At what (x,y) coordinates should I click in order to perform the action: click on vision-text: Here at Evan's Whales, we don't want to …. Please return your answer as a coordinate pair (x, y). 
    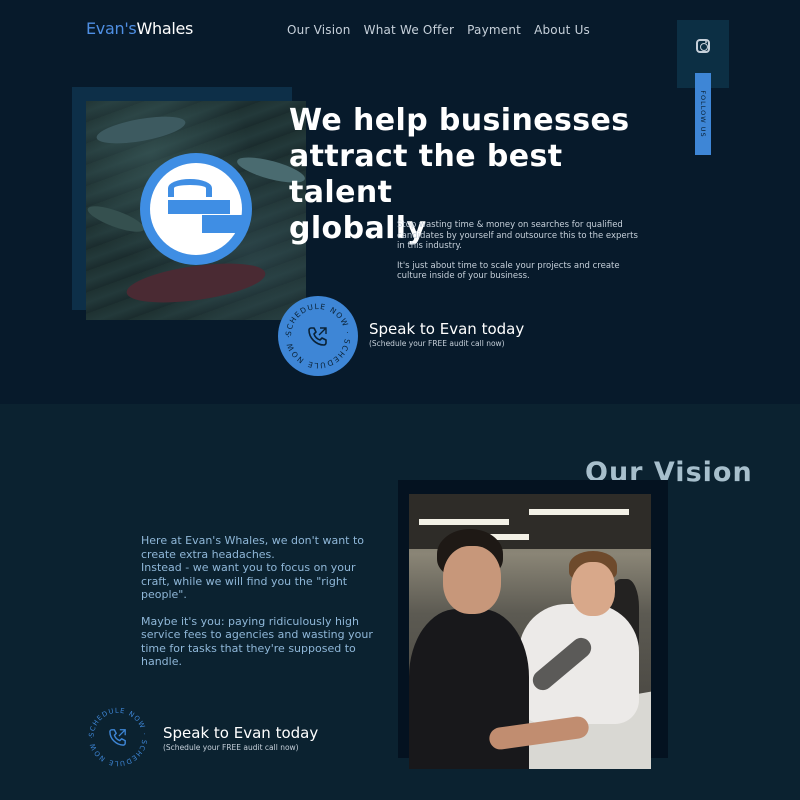
    Looking at the image, I should click on (258, 601).